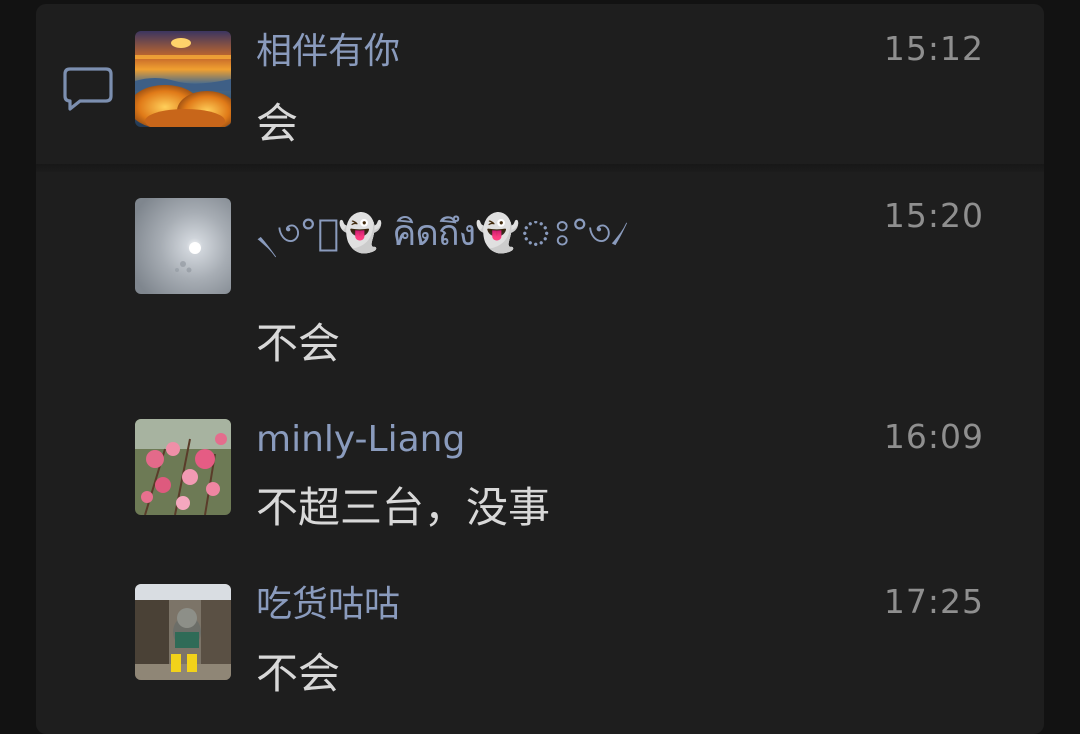 Image resolution: width=1080 pixels, height=734 pixels. What do you see at coordinates (277, 123) in the screenshot?
I see `comment-text: 会` at bounding box center [277, 123].